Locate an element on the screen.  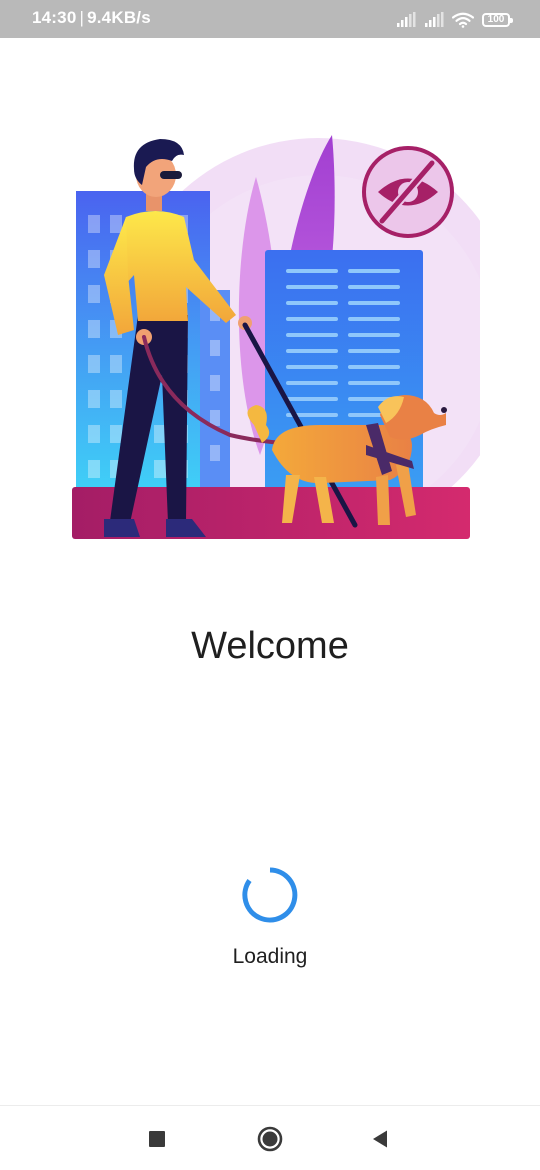
battery-level: 100 is located at coordinates (496, 19).